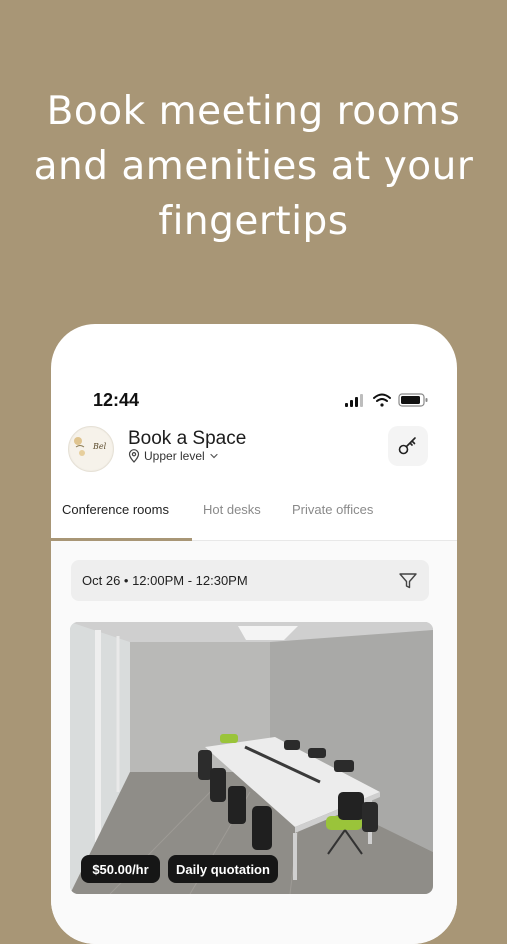 The height and width of the screenshot is (944, 507). Describe the element at coordinates (99, 446) in the screenshot. I see `logo-text: Bel` at that location.